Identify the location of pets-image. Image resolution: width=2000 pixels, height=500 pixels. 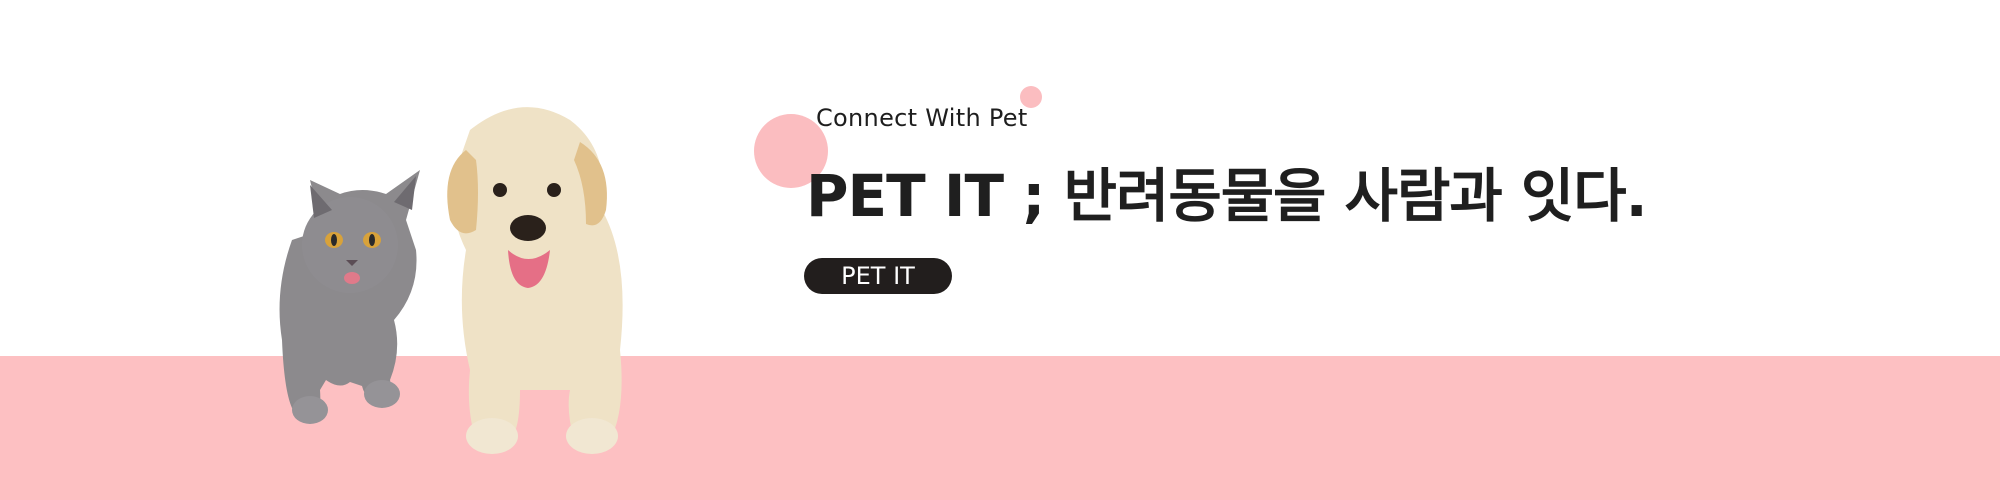
(470, 275).